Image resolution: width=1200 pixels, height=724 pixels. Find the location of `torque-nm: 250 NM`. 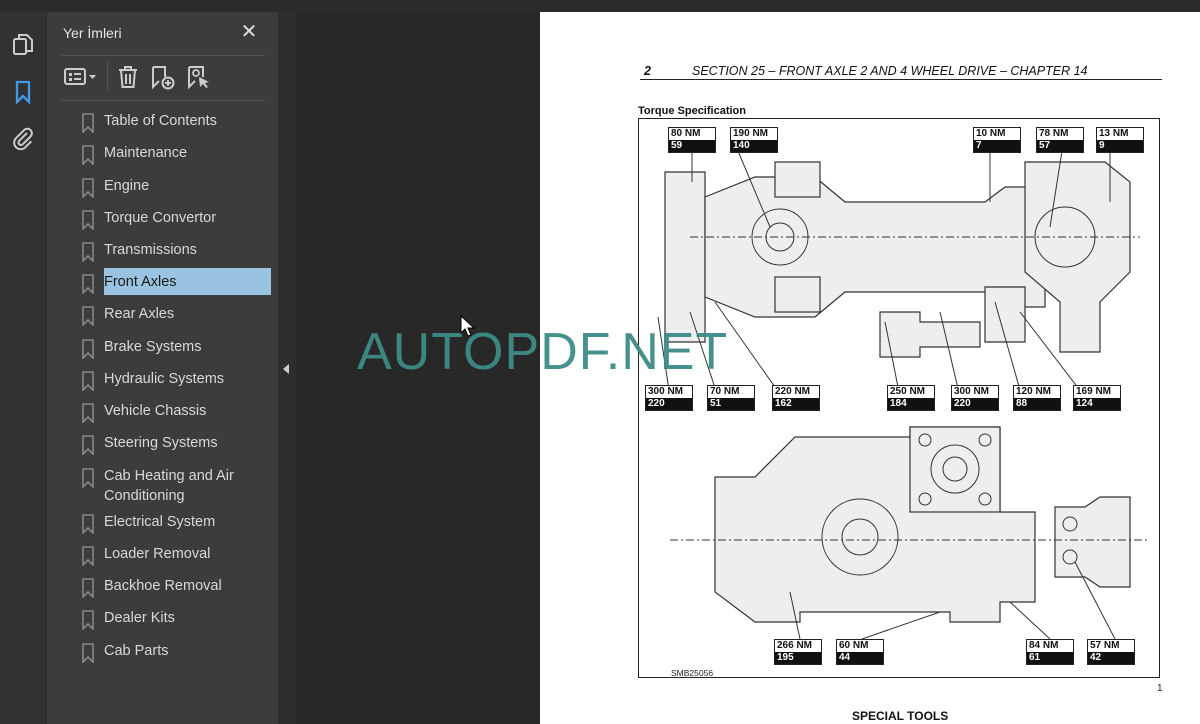

torque-nm: 250 NM is located at coordinates (911, 392).